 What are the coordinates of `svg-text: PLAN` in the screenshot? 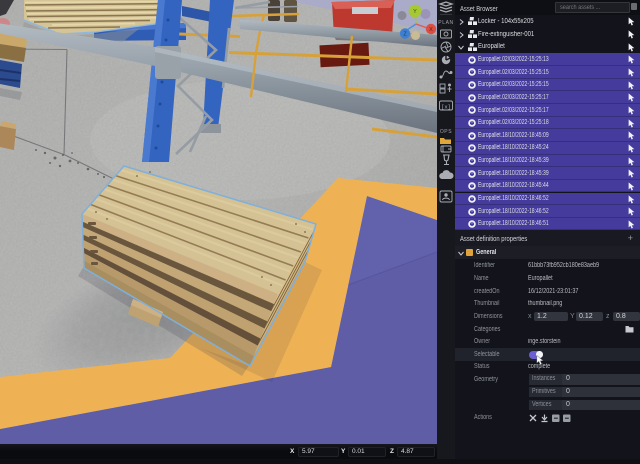 It's located at (445, 23).